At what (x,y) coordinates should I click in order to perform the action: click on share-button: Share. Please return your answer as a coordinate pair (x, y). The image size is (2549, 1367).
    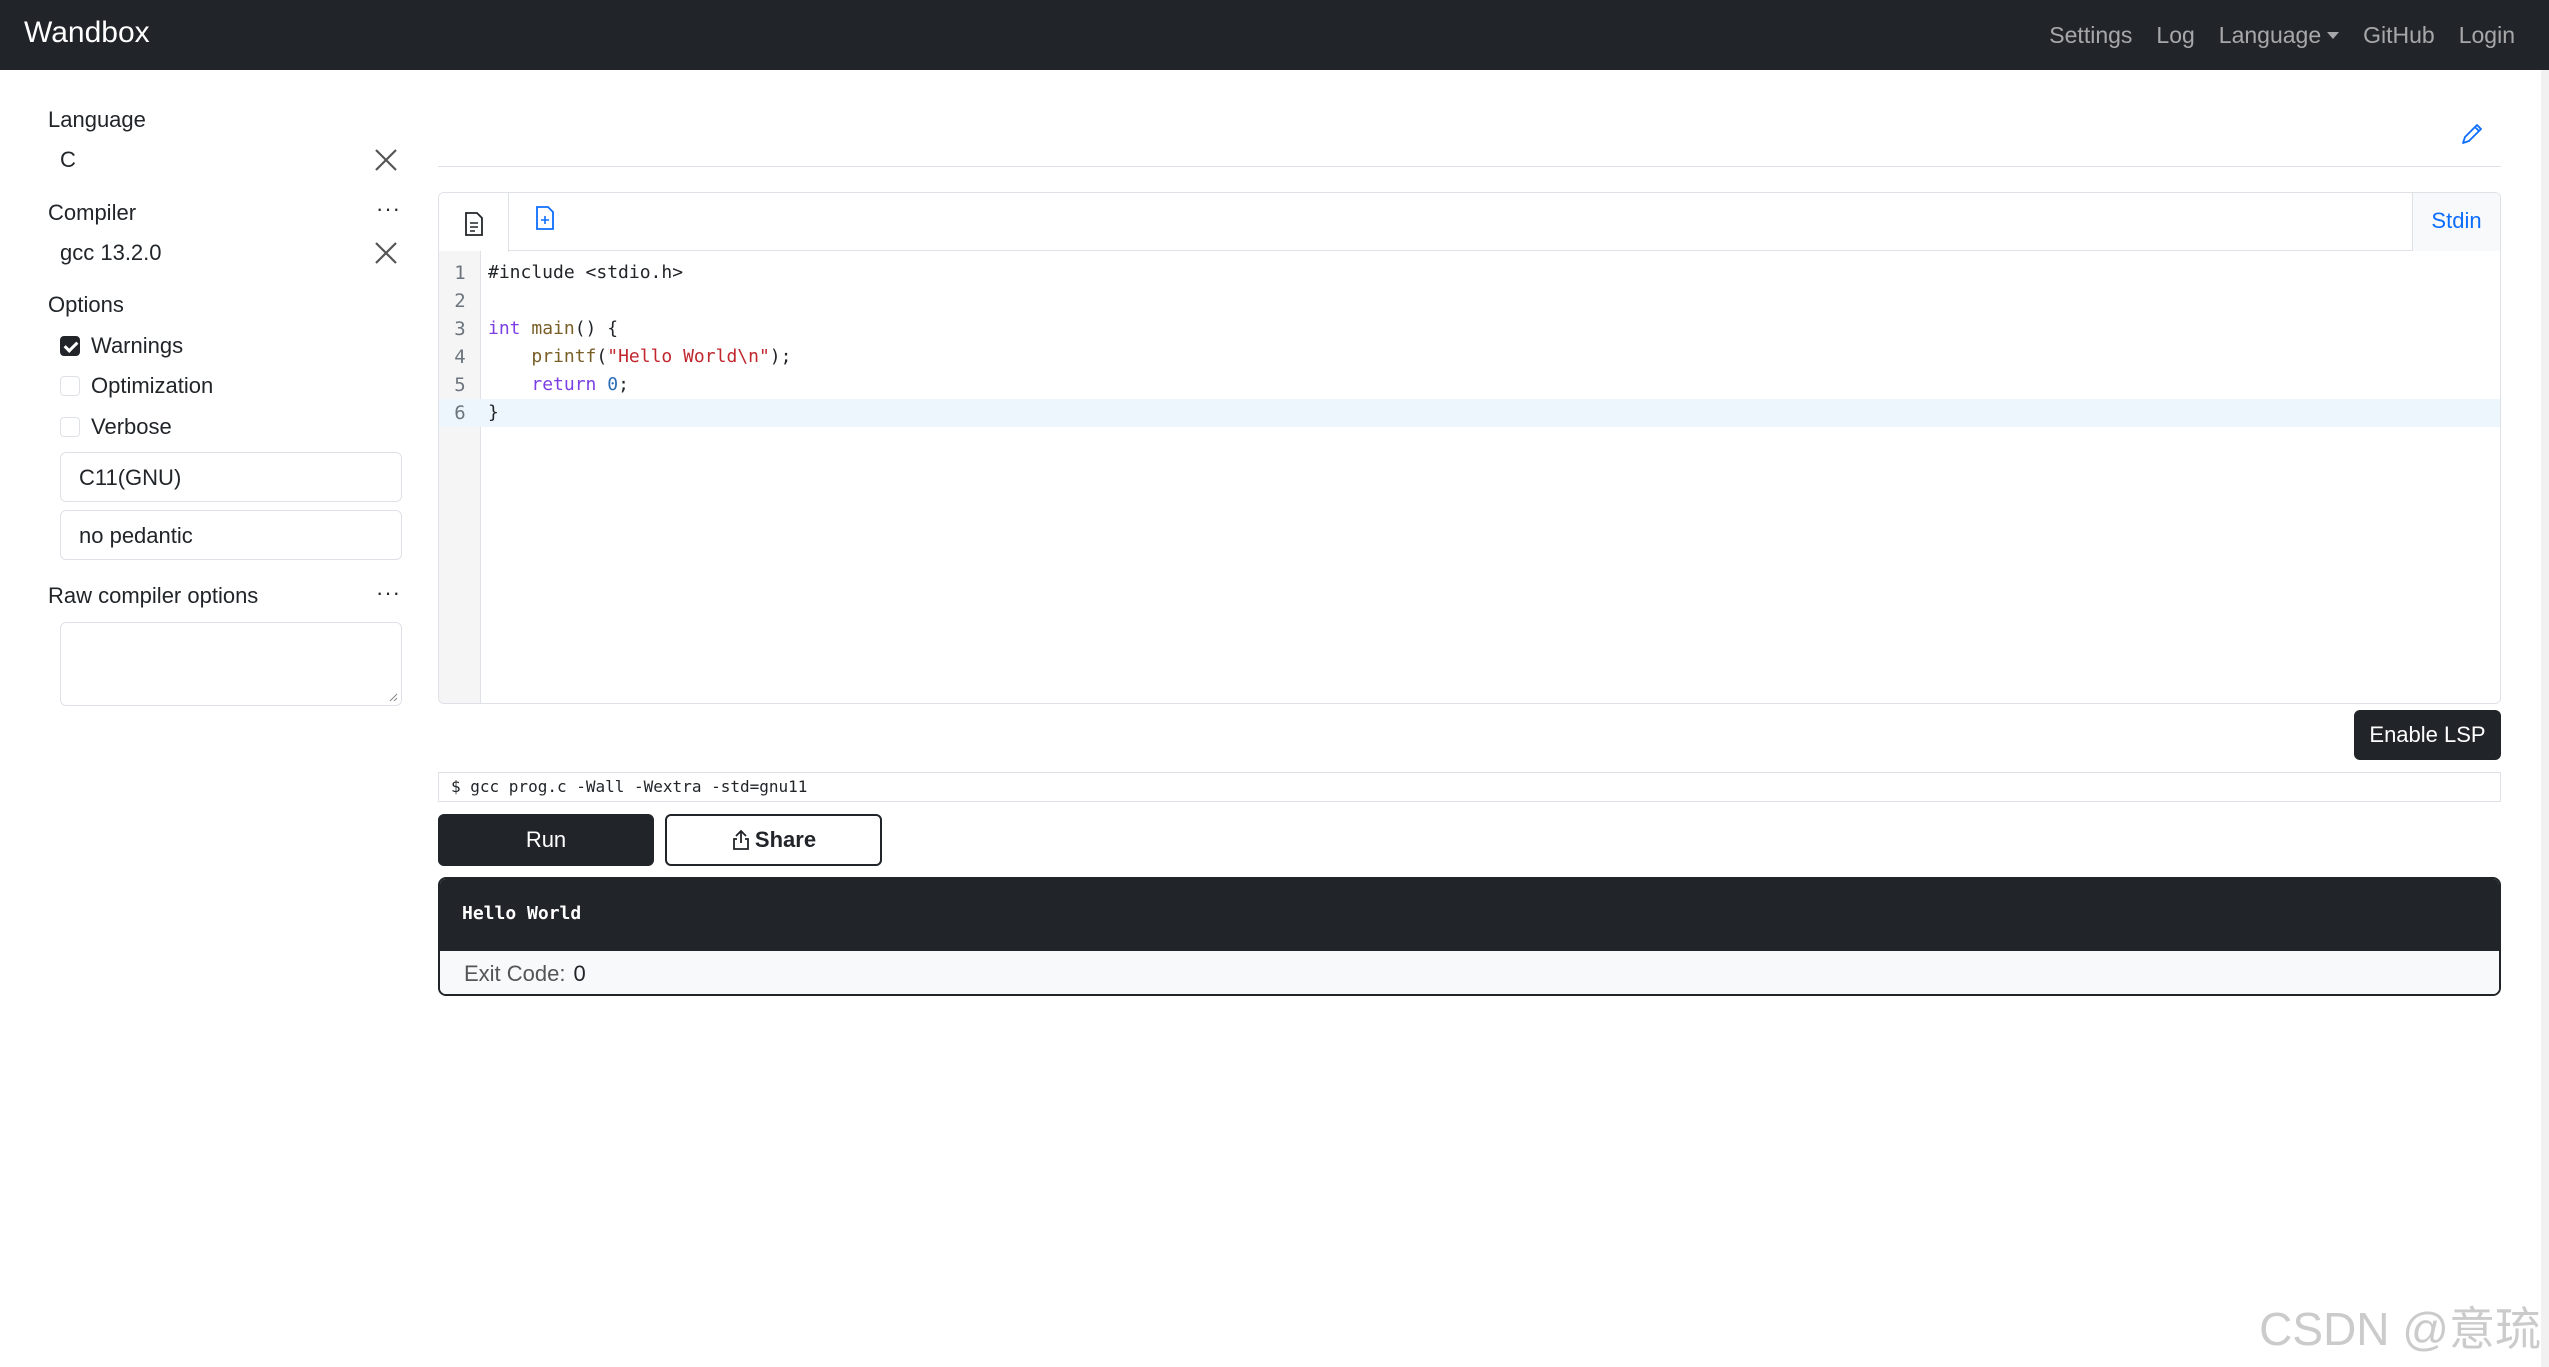
    Looking at the image, I should click on (773, 840).